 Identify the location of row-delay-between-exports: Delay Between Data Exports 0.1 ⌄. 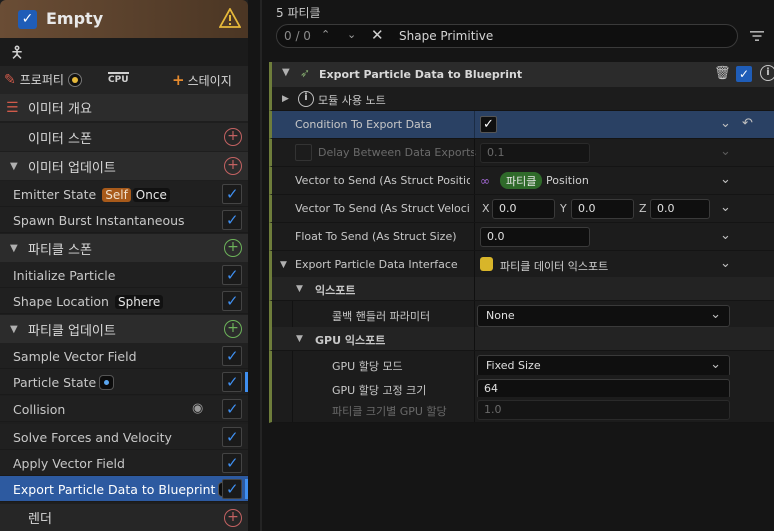
(521, 153).